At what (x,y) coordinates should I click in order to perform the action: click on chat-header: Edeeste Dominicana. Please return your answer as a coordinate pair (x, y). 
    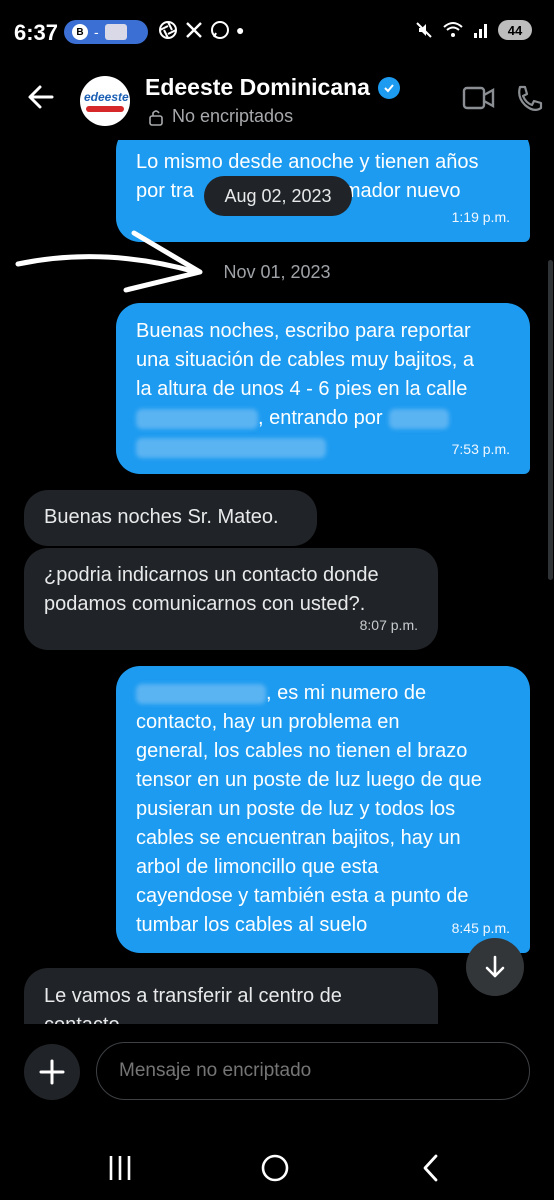
    Looking at the image, I should click on (272, 87).